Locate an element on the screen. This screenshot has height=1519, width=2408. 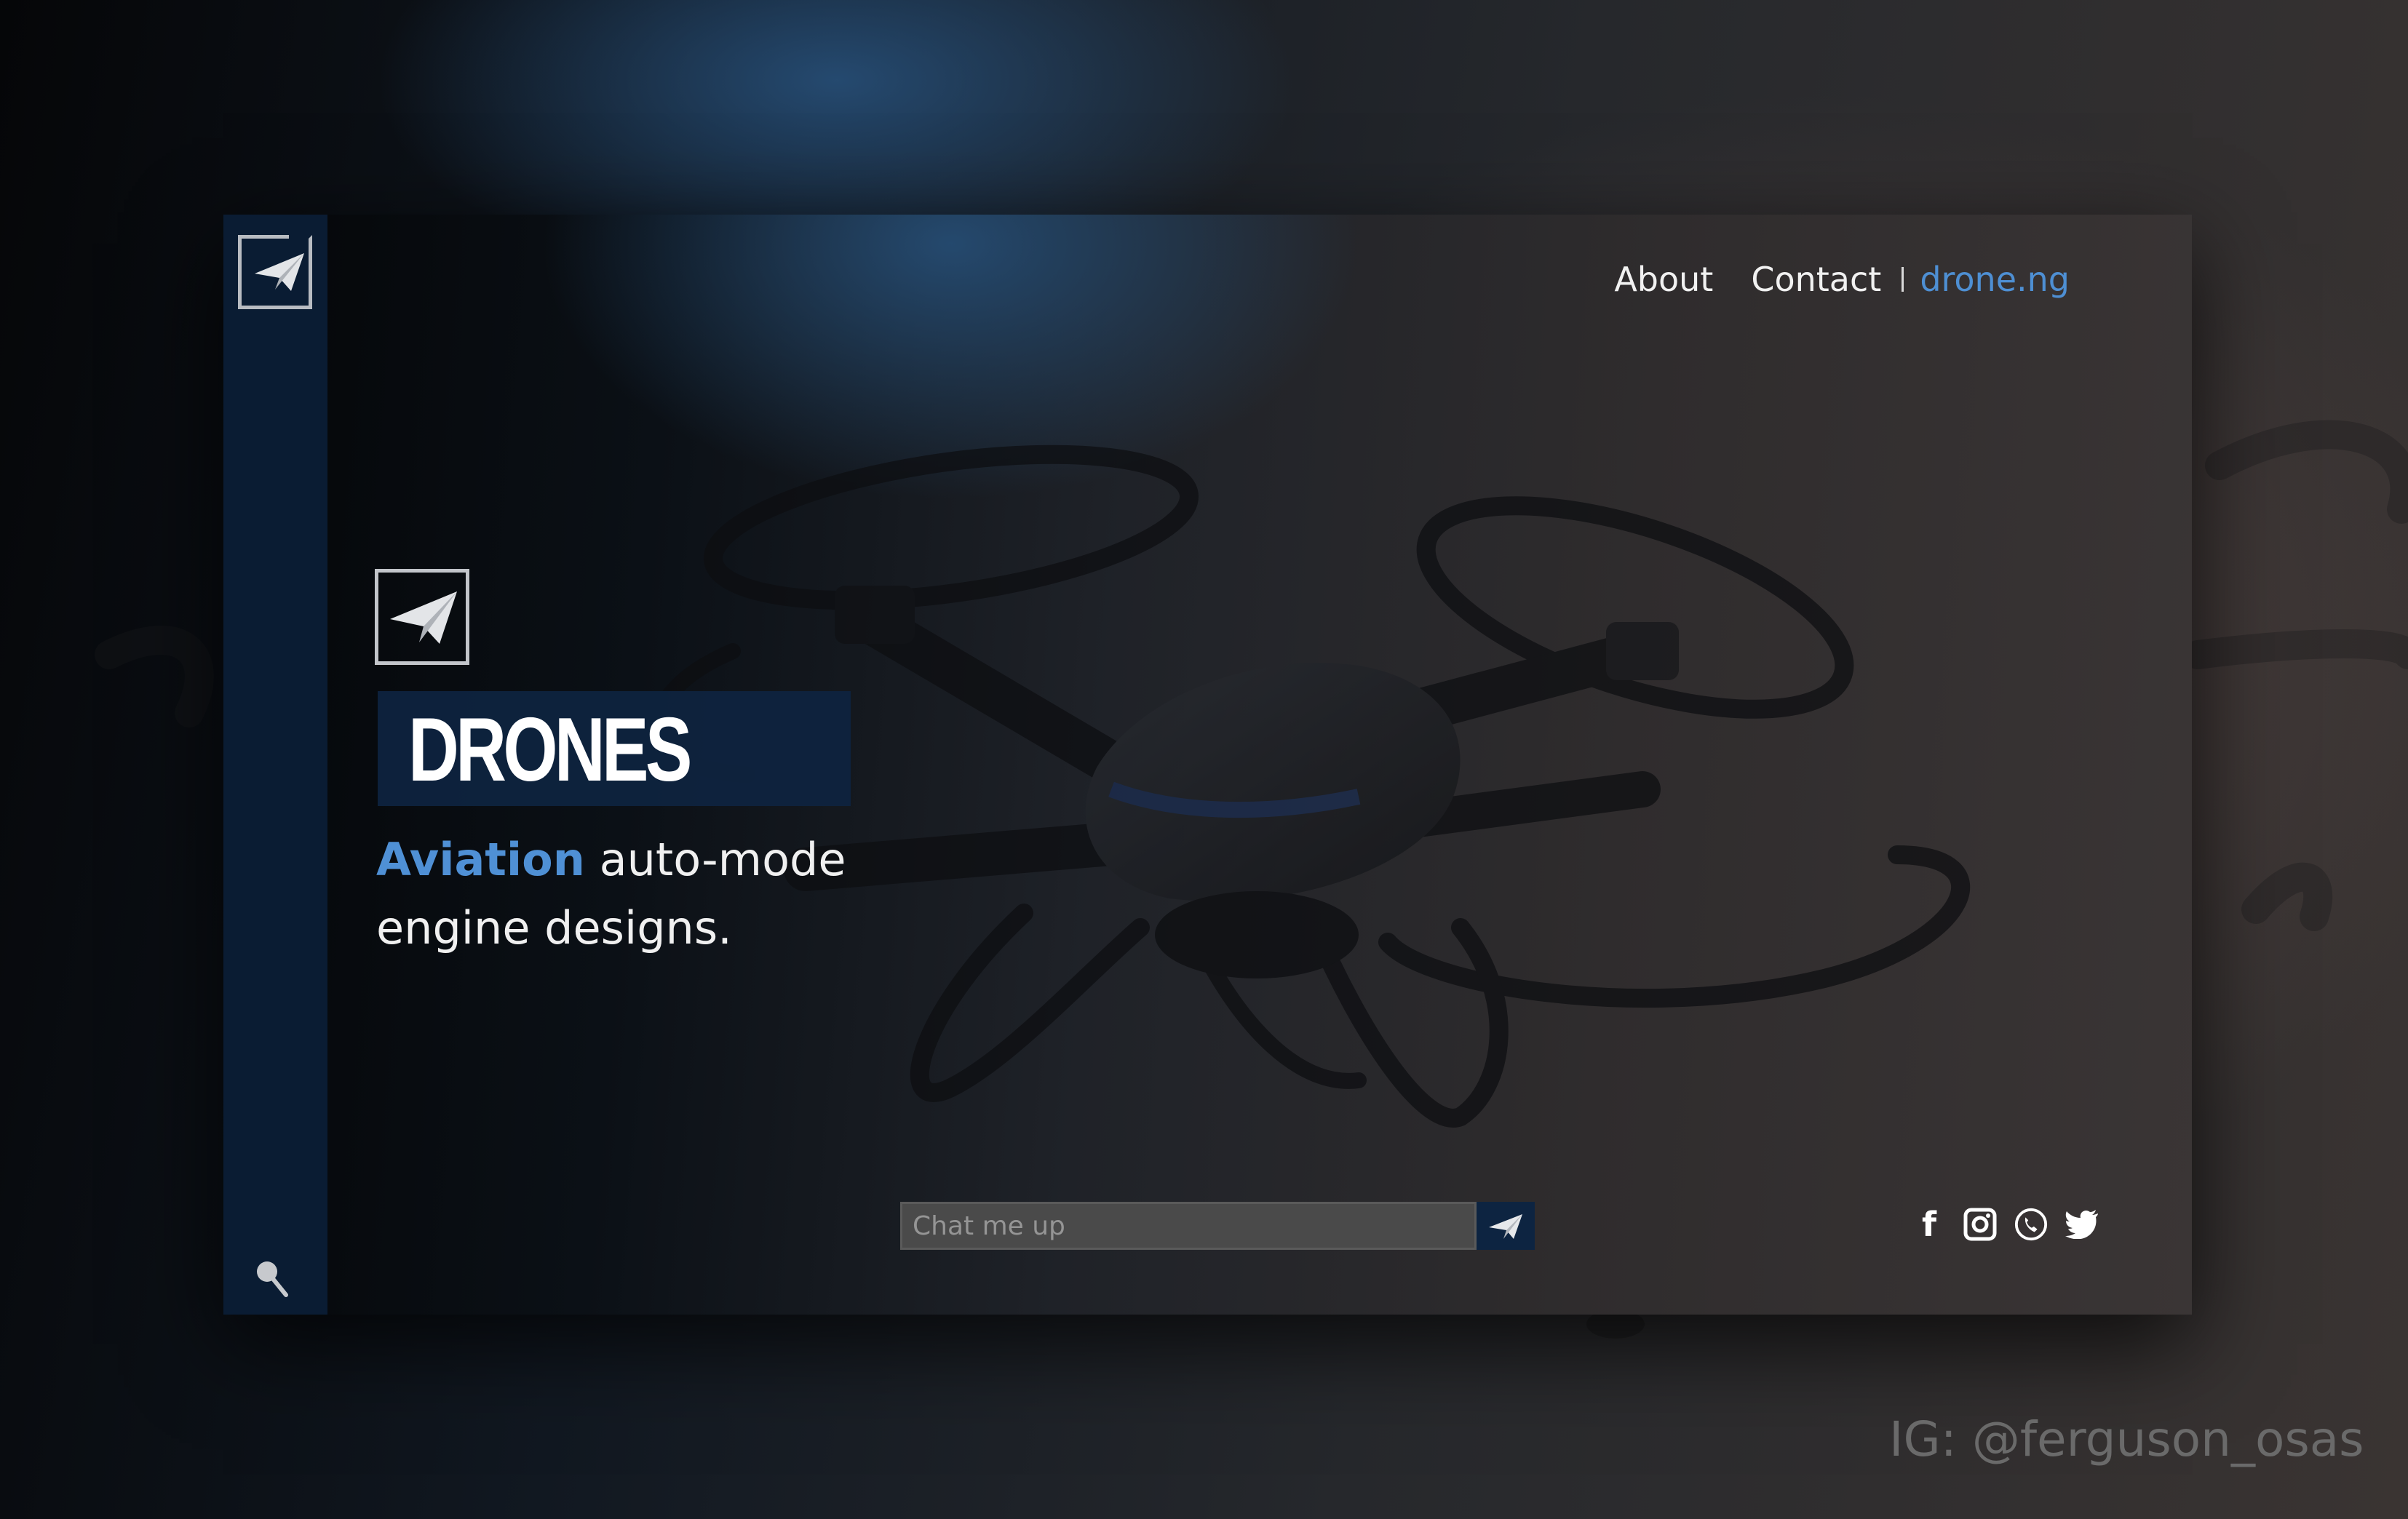
page-title: DRONES is located at coordinates (550, 750).